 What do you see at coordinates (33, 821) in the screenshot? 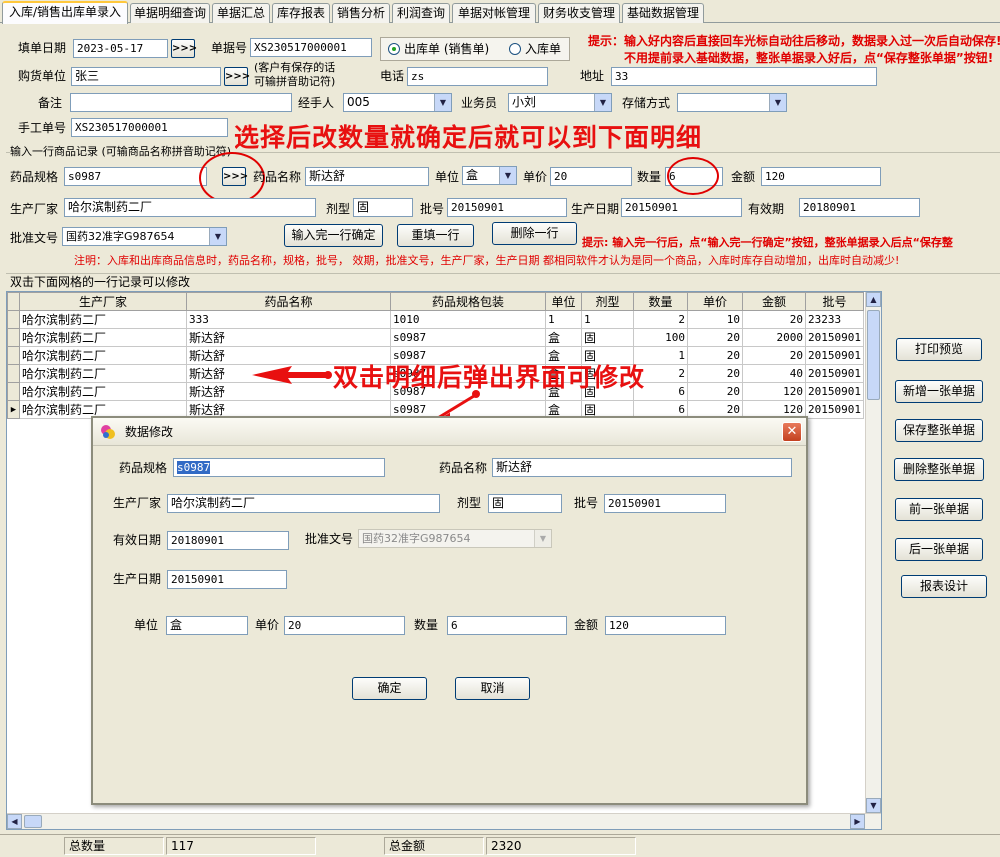
I see `hscroll-thumb` at bounding box center [33, 821].